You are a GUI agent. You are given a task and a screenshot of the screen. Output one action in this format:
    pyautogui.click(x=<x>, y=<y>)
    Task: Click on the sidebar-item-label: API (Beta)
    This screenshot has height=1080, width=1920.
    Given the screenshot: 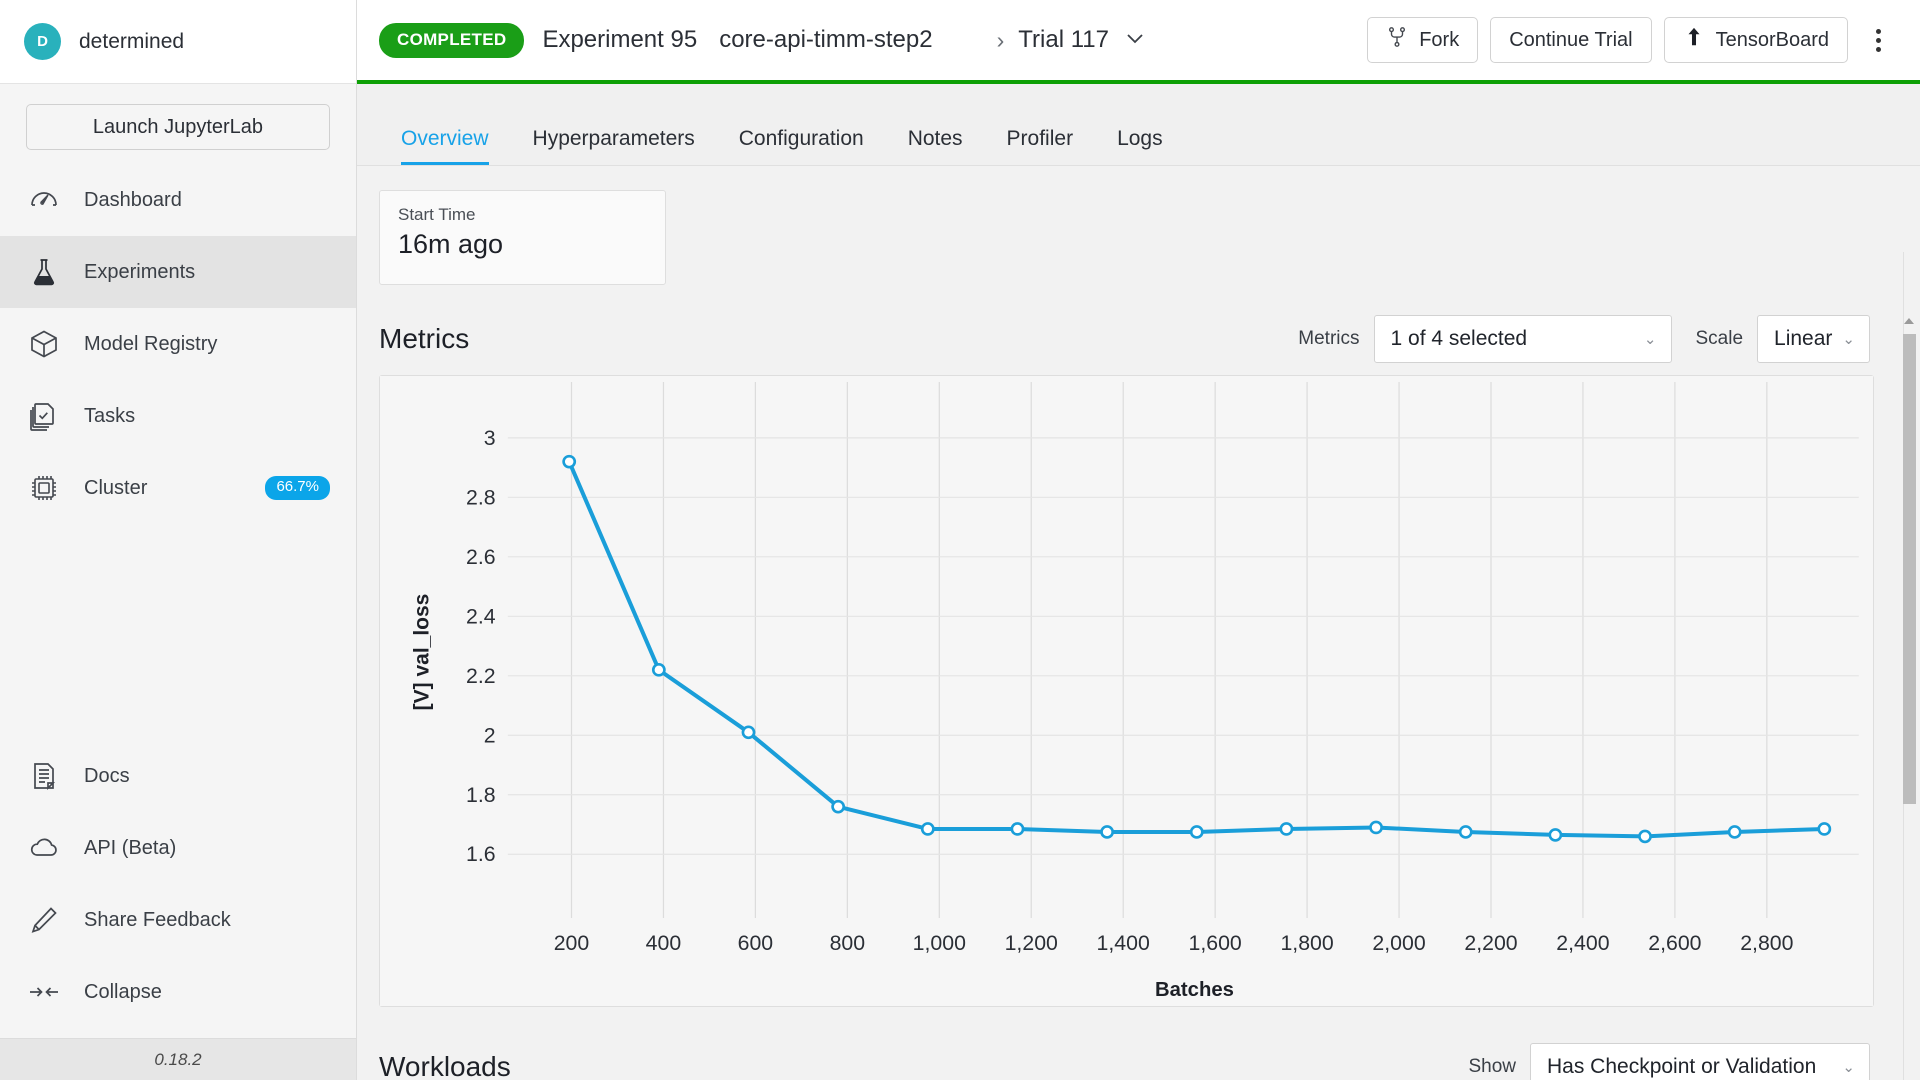 What is the action you would take?
    pyautogui.click(x=130, y=847)
    